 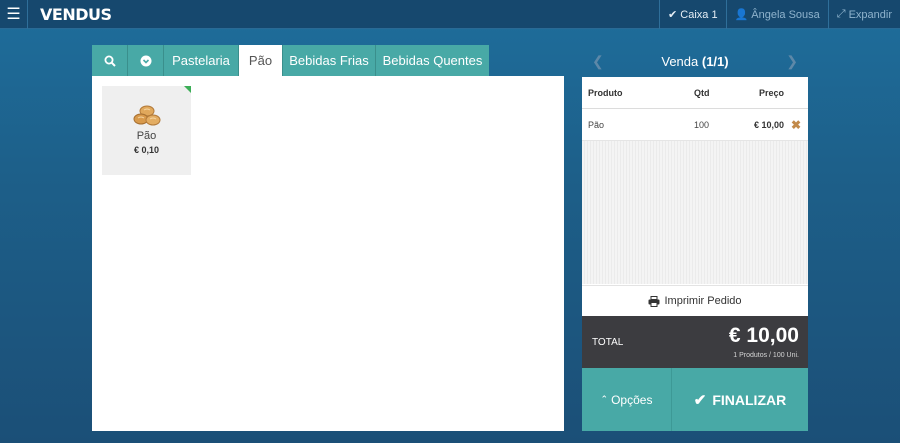 I want to click on finalize-button: ✔ FINALIZAR, so click(x=740, y=399).